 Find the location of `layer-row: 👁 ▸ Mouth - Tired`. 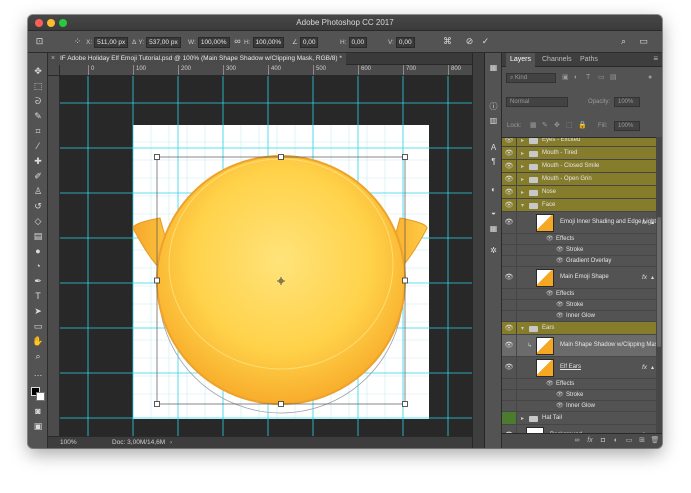

layer-row: 👁 ▸ Mouth - Tired is located at coordinates (579, 153).